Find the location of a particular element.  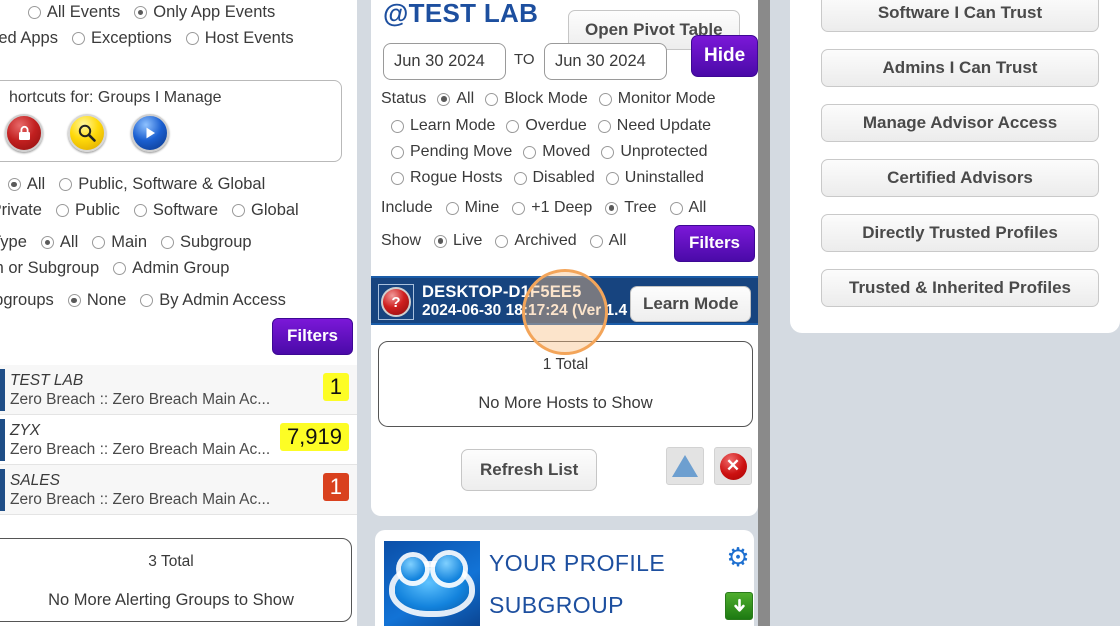

radio-show-live: Live is located at coordinates (458, 241).